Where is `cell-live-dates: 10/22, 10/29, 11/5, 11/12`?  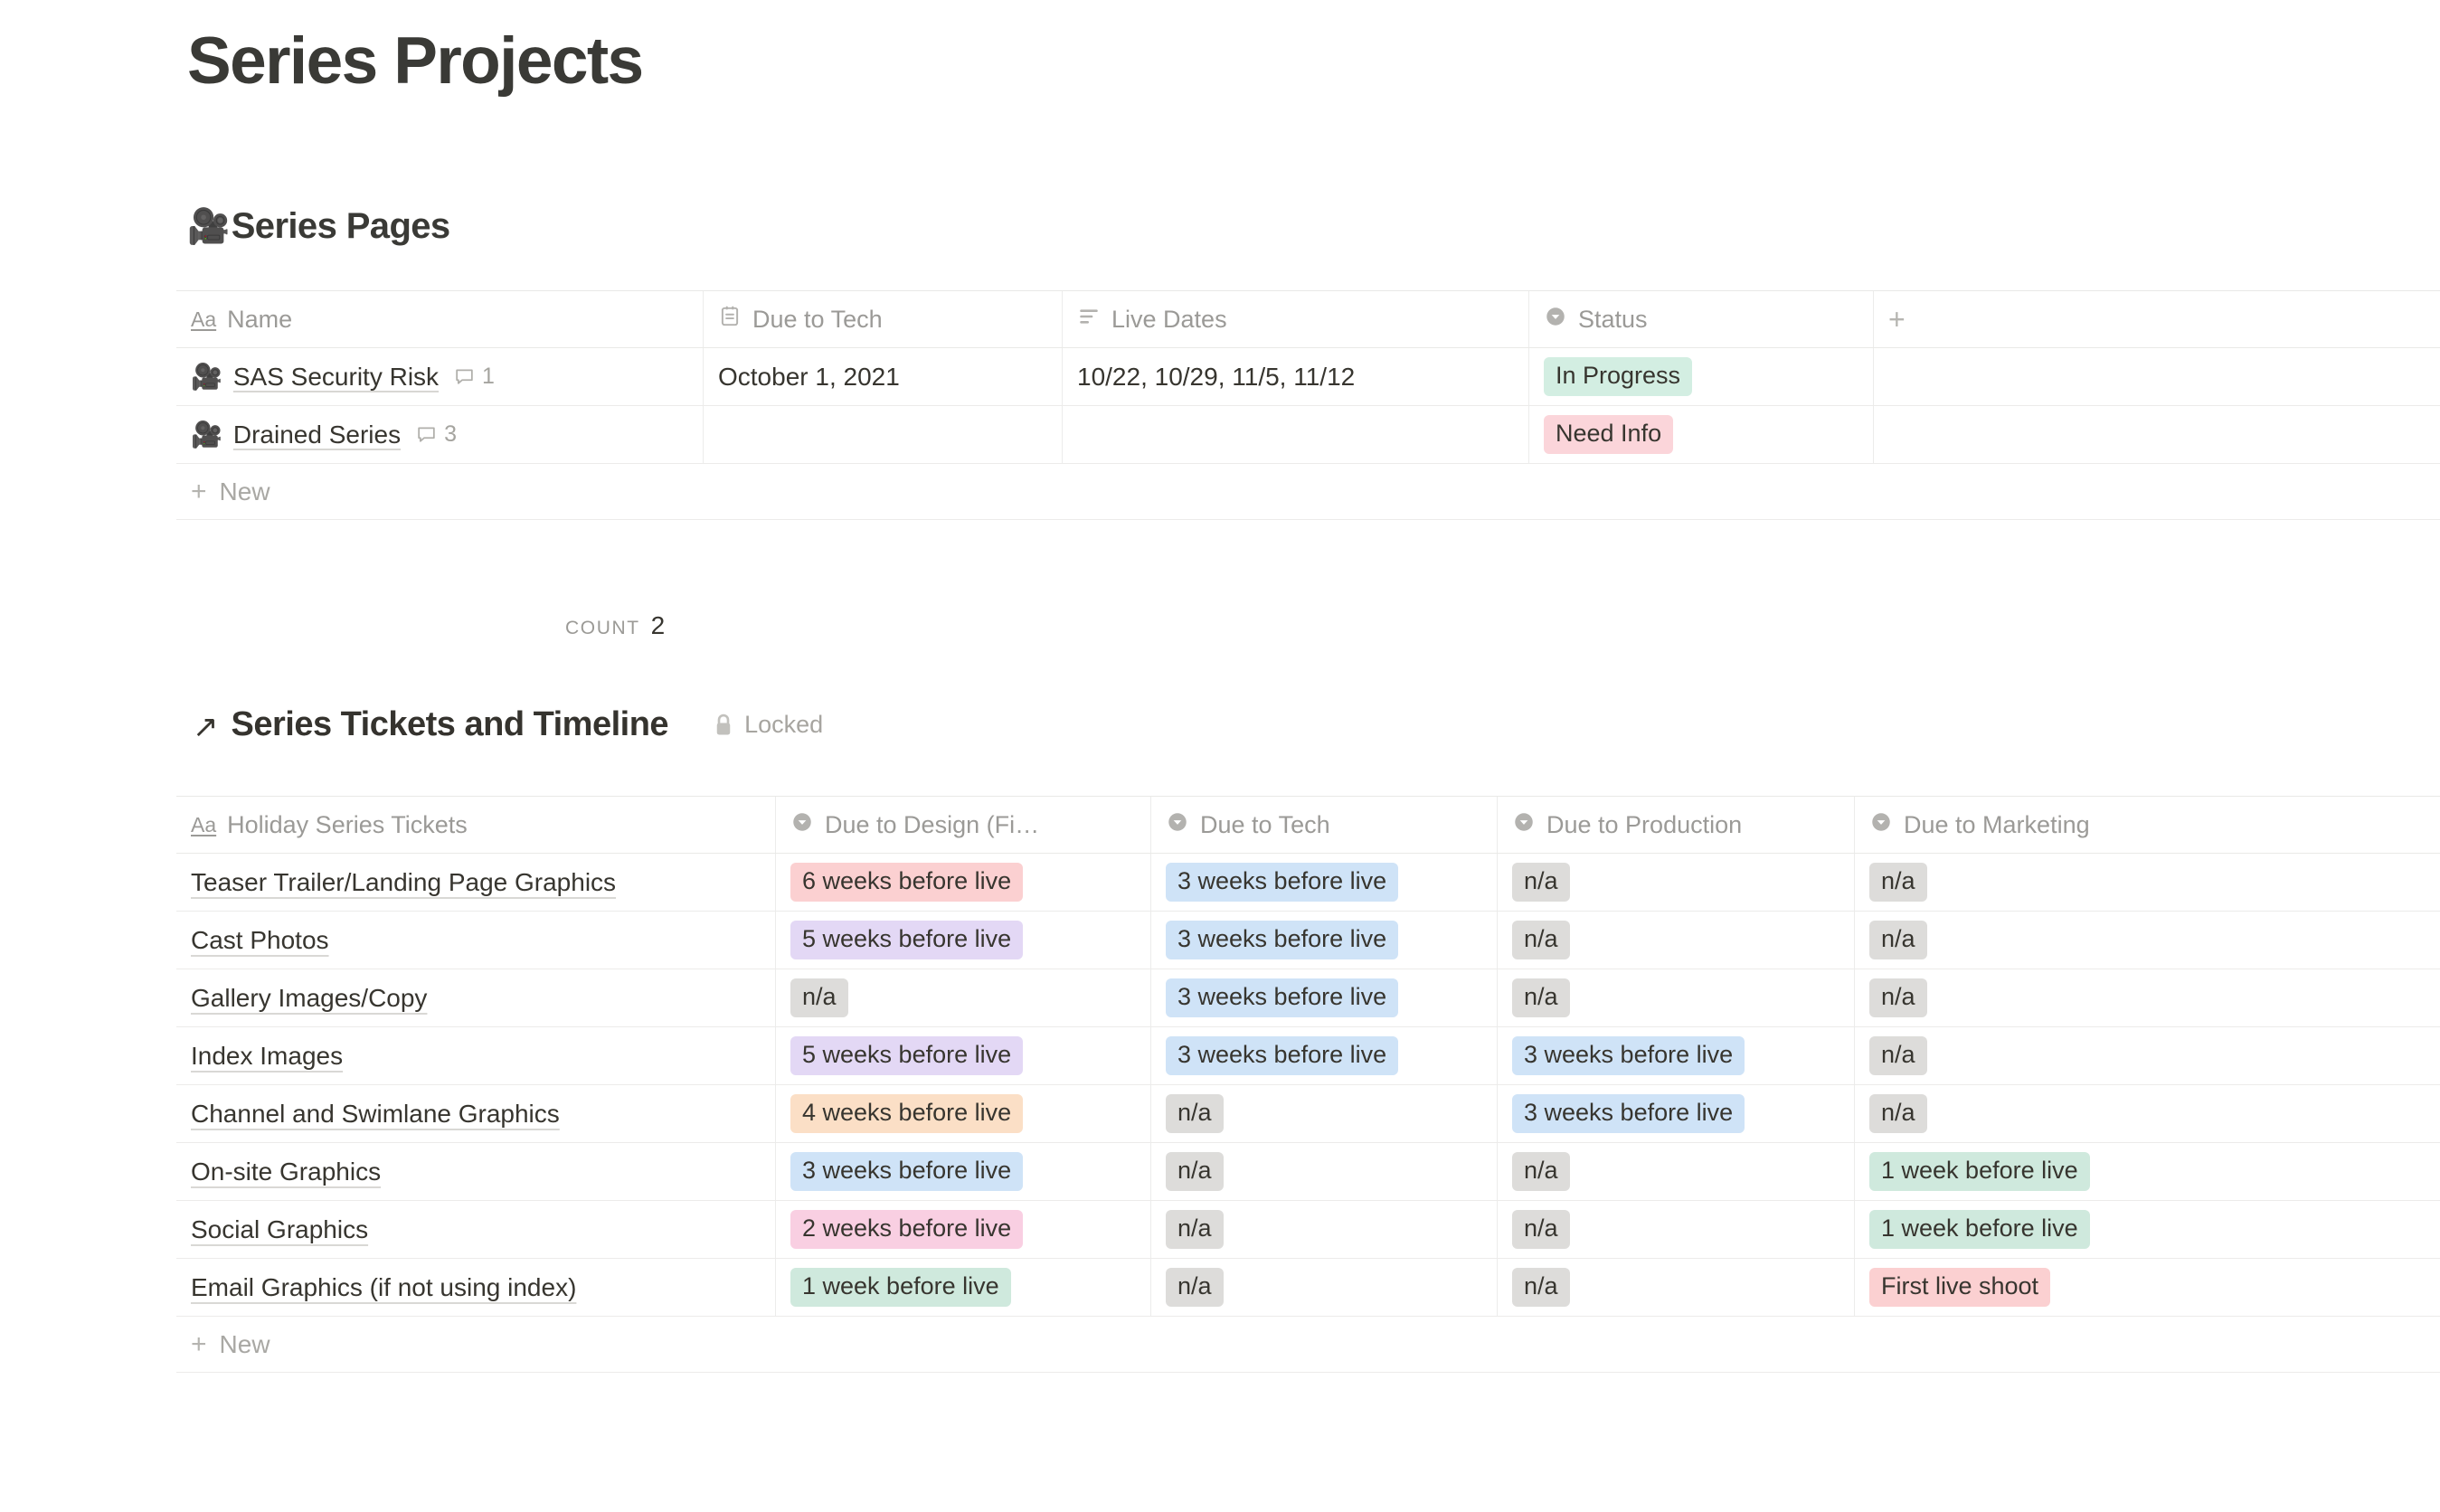
cell-live-dates: 10/22, 10/29, 11/5, 11/12 is located at coordinates (1296, 376).